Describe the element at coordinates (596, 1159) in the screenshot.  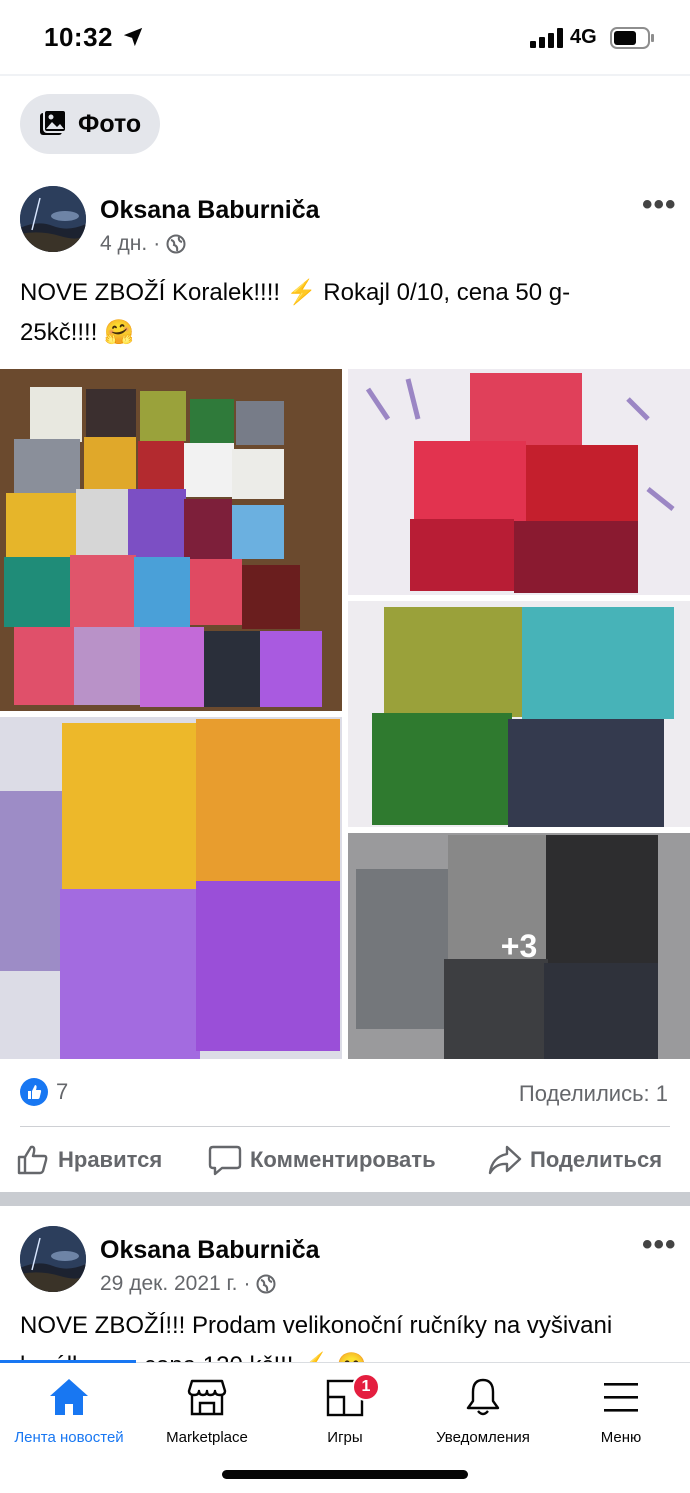
I see `share-label: Поделиться` at that location.